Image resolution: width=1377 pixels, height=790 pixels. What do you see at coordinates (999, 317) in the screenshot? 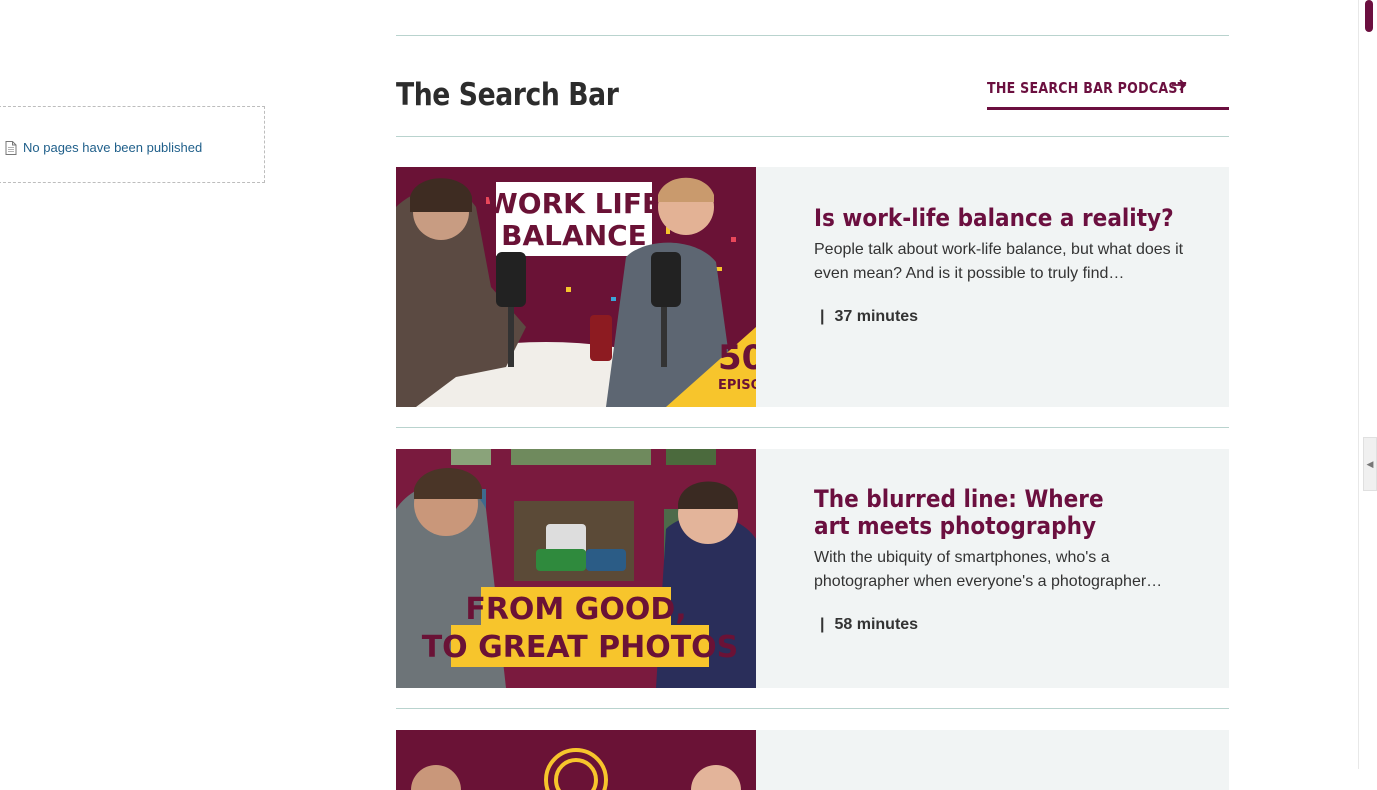
I see `episode-meta: | 37 minutes` at bounding box center [999, 317].